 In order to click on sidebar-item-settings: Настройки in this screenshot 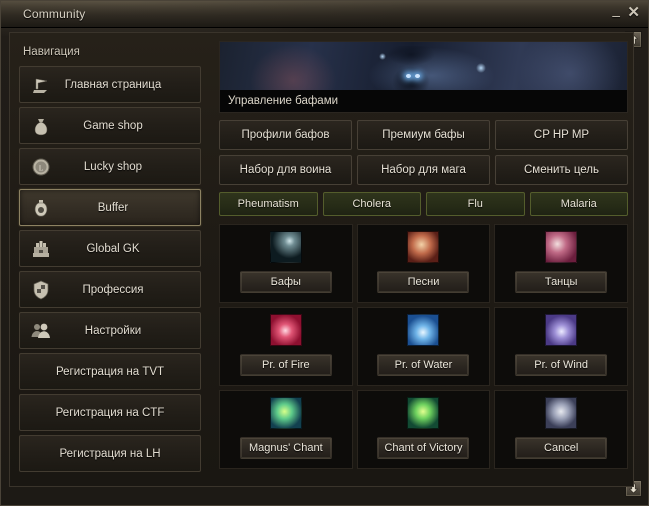, I will do `click(110, 330)`.